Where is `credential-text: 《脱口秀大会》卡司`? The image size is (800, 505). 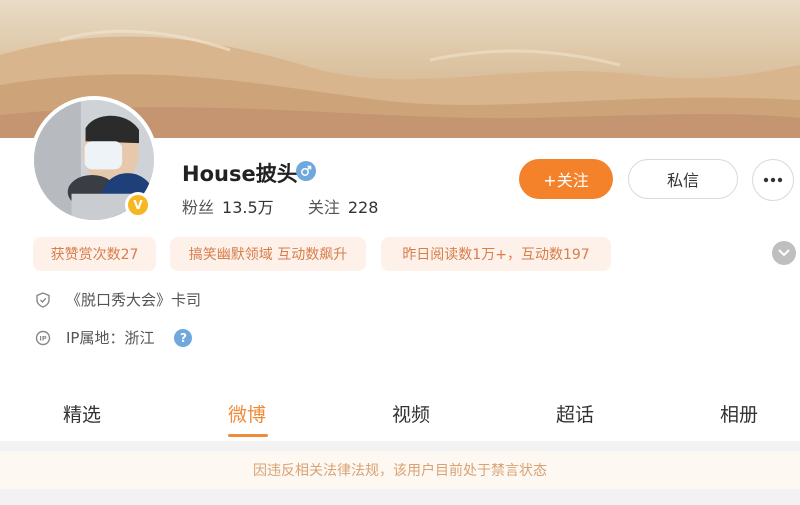
credential-text: 《脱口秀大会》卡司 is located at coordinates (134, 300).